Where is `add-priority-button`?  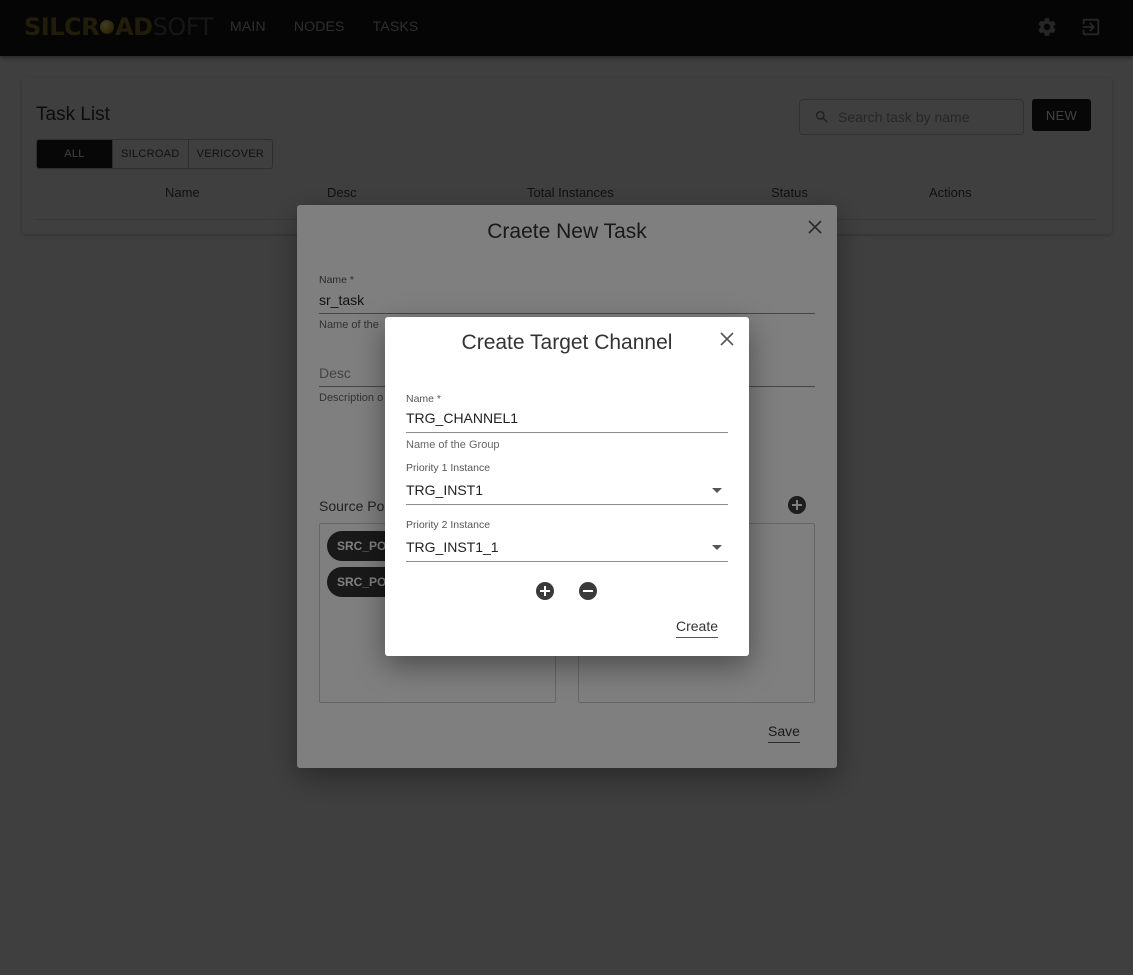
add-priority-button is located at coordinates (545, 591).